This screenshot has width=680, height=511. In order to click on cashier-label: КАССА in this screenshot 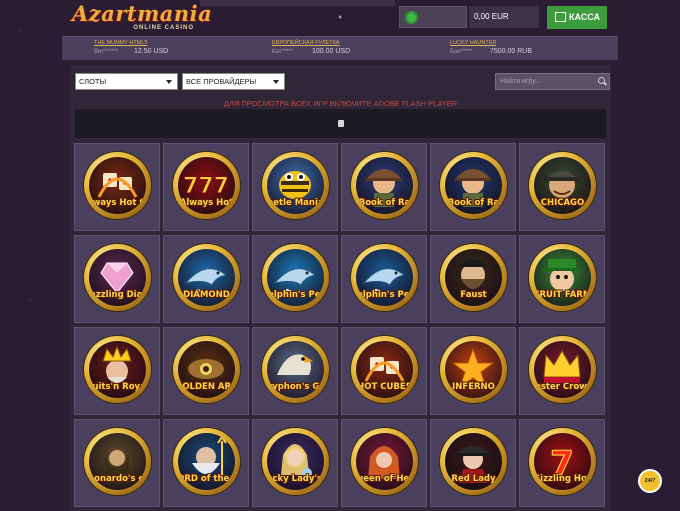, I will do `click(585, 17)`.